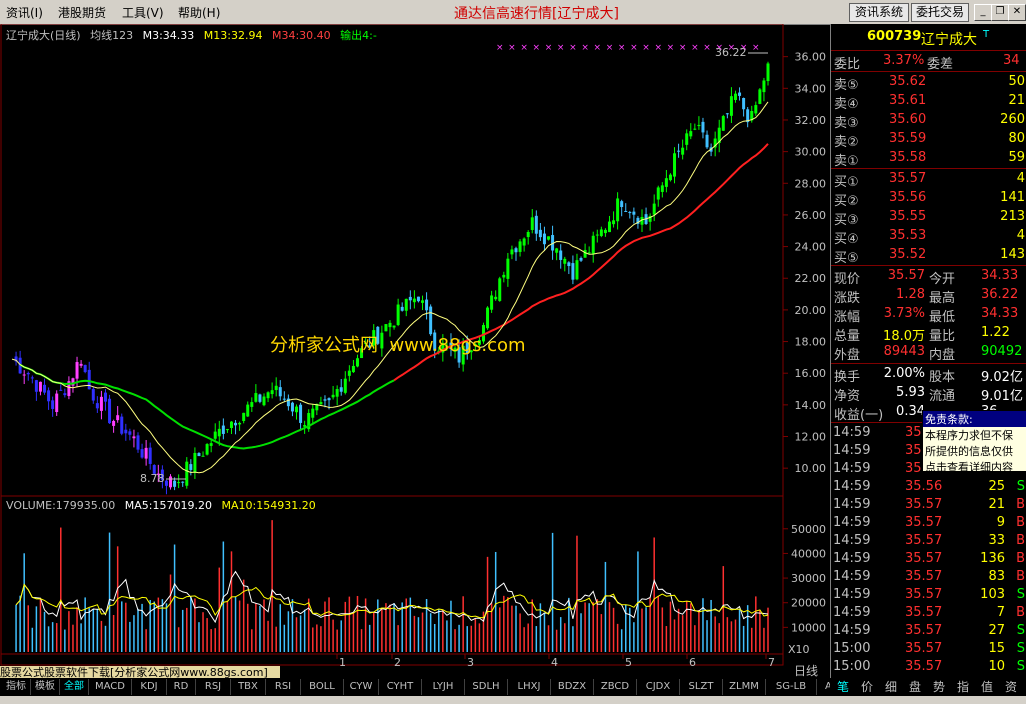  What do you see at coordinates (907, 254) in the screenshot?
I see `buy-price: 35.52` at bounding box center [907, 254].